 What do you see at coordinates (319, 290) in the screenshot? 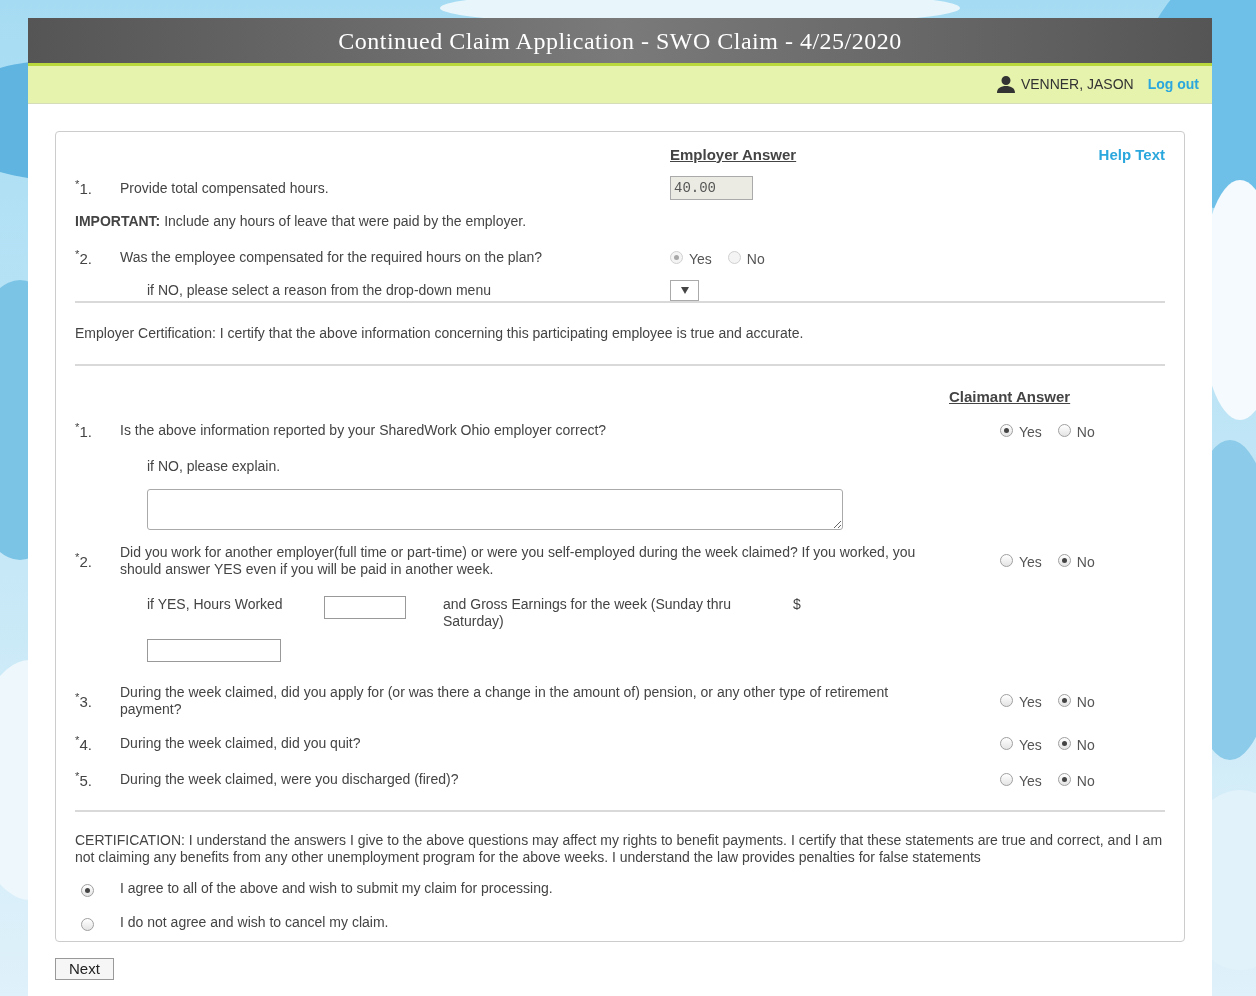
I see `sub-question: if NO, please select a reason from the drop-down menu` at bounding box center [319, 290].